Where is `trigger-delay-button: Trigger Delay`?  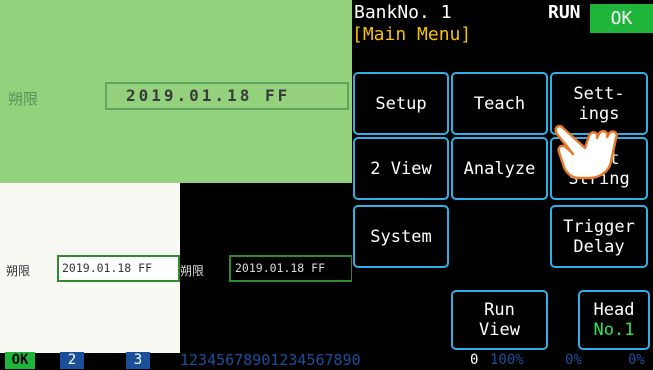 trigger-delay-button: Trigger Delay is located at coordinates (599, 236).